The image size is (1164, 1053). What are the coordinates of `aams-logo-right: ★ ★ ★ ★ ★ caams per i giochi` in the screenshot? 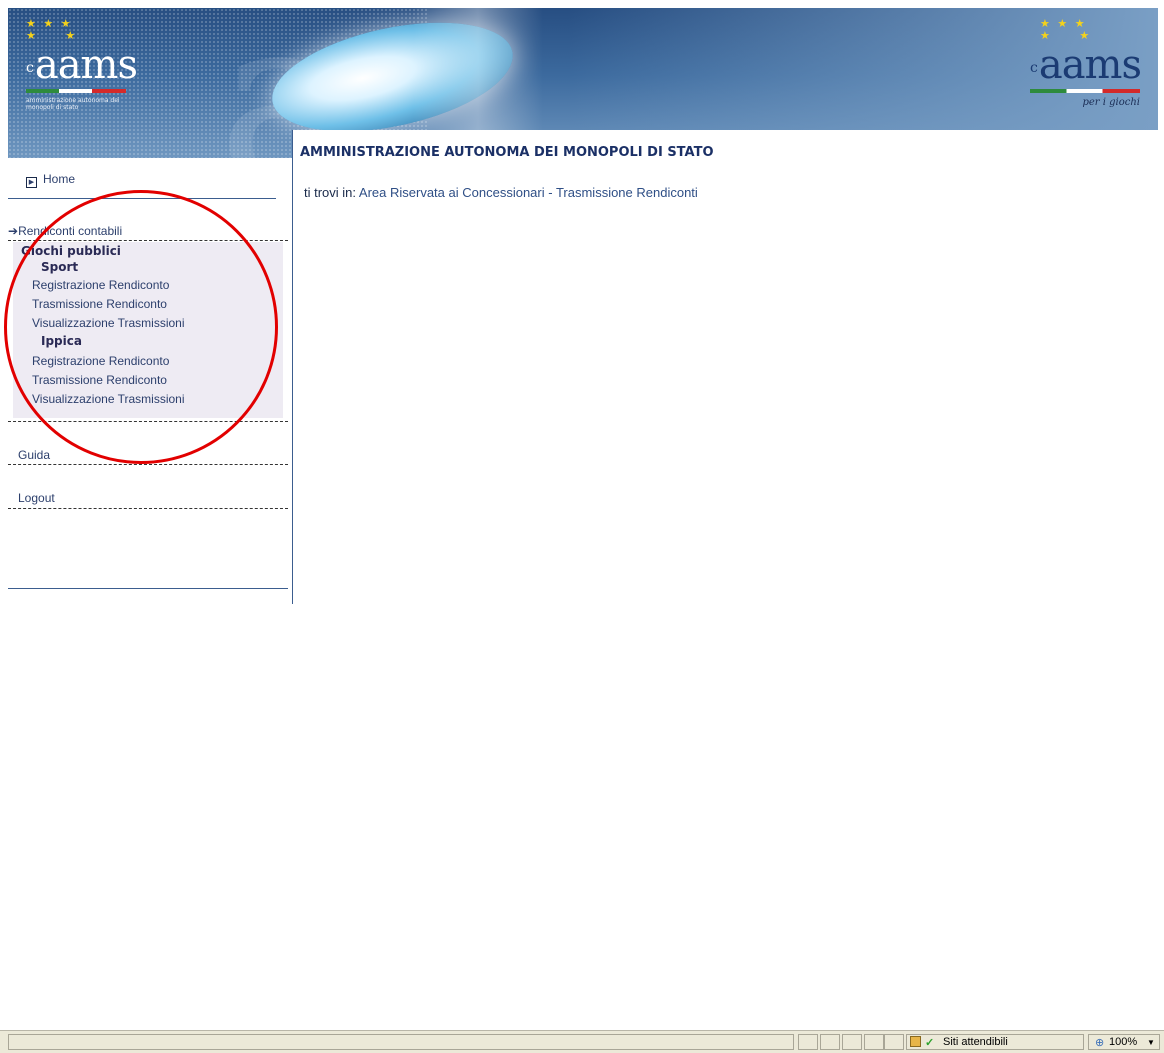 It's located at (1086, 77).